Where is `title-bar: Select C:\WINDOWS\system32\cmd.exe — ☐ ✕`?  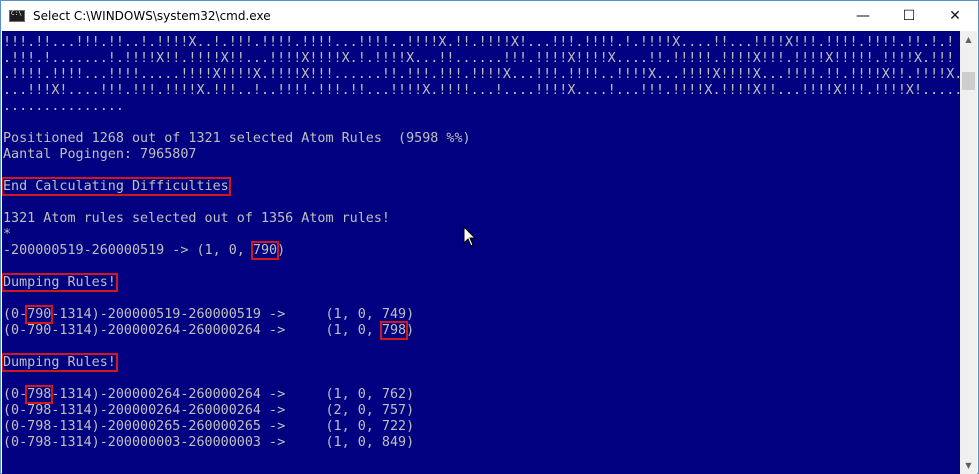
title-bar: Select C:\WINDOWS\system32\cmd.exe — ☐ ✕ is located at coordinates (489, 16).